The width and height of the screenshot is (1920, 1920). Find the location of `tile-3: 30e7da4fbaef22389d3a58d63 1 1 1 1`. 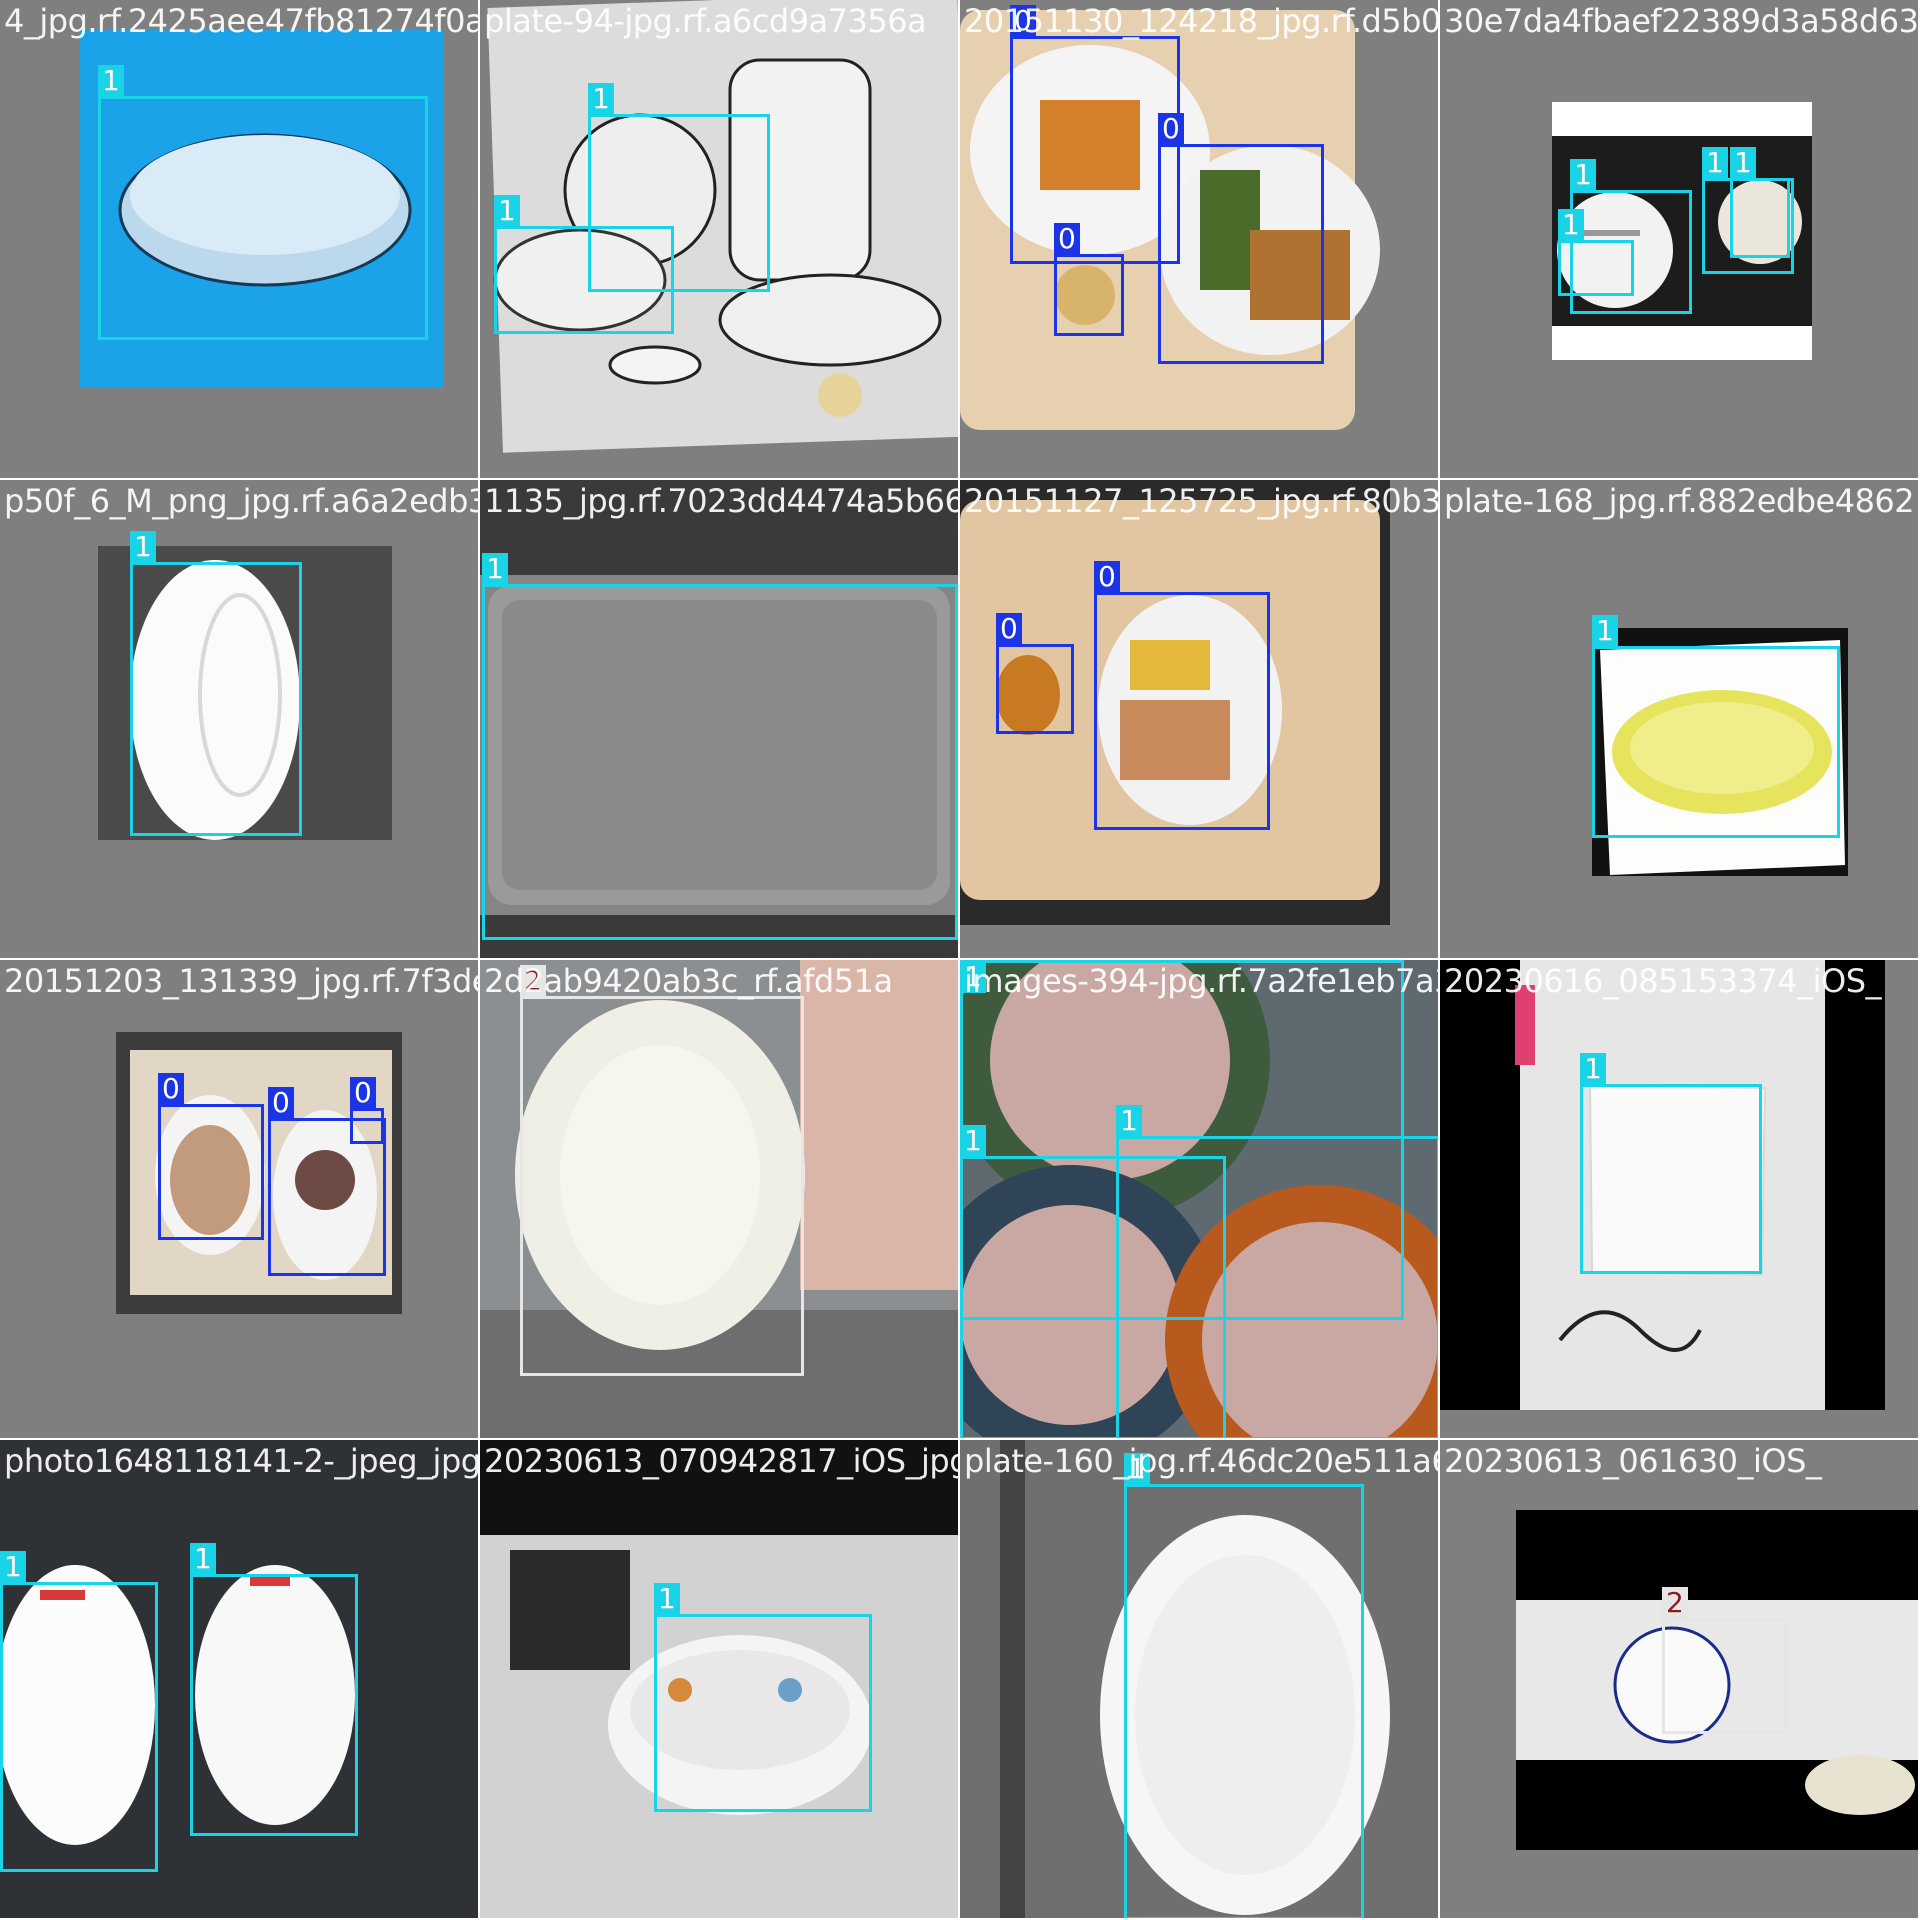

tile-3: 30e7da4fbaef22389d3a58d63 1 1 1 1 is located at coordinates (1680, 240).